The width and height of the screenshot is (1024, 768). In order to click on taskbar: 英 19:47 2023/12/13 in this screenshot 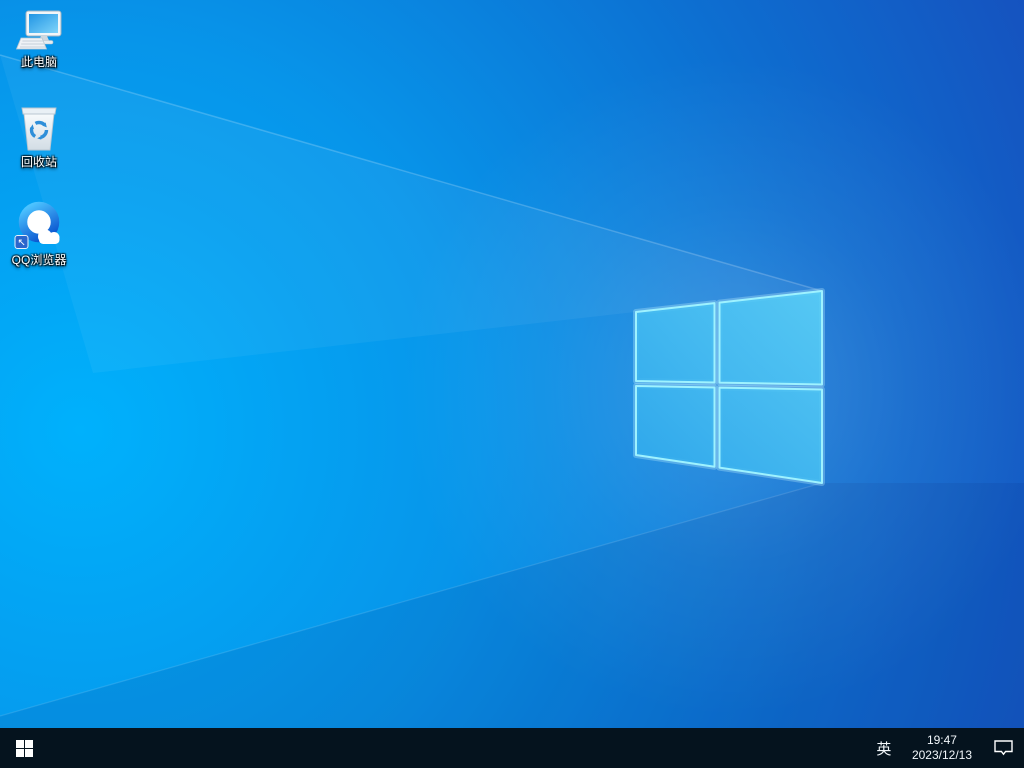, I will do `click(512, 748)`.